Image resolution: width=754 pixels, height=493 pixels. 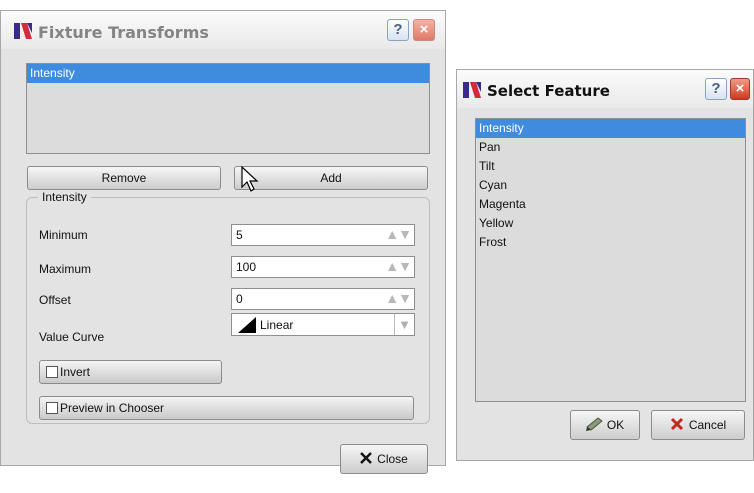 I want to click on group-title: Intensity, so click(x=64, y=197).